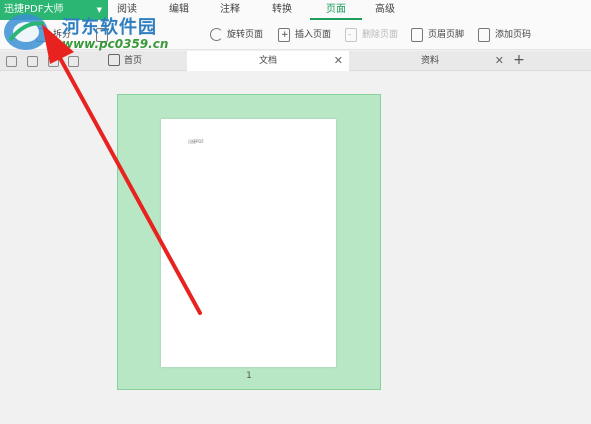  I want to click on watermark-url: www.pc0359.cn, so click(115, 44).